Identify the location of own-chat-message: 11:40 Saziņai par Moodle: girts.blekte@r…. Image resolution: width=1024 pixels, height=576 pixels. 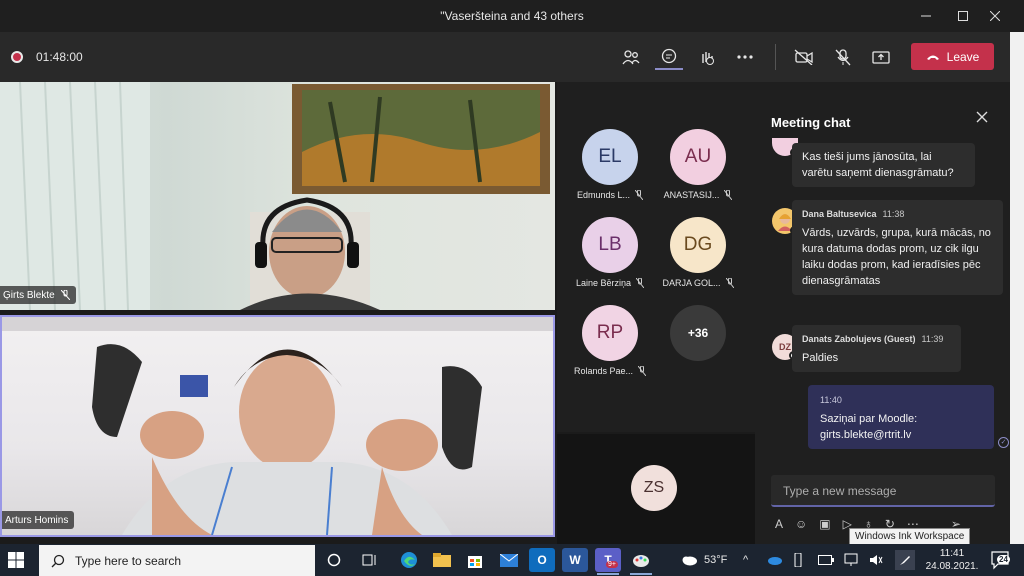
(901, 417).